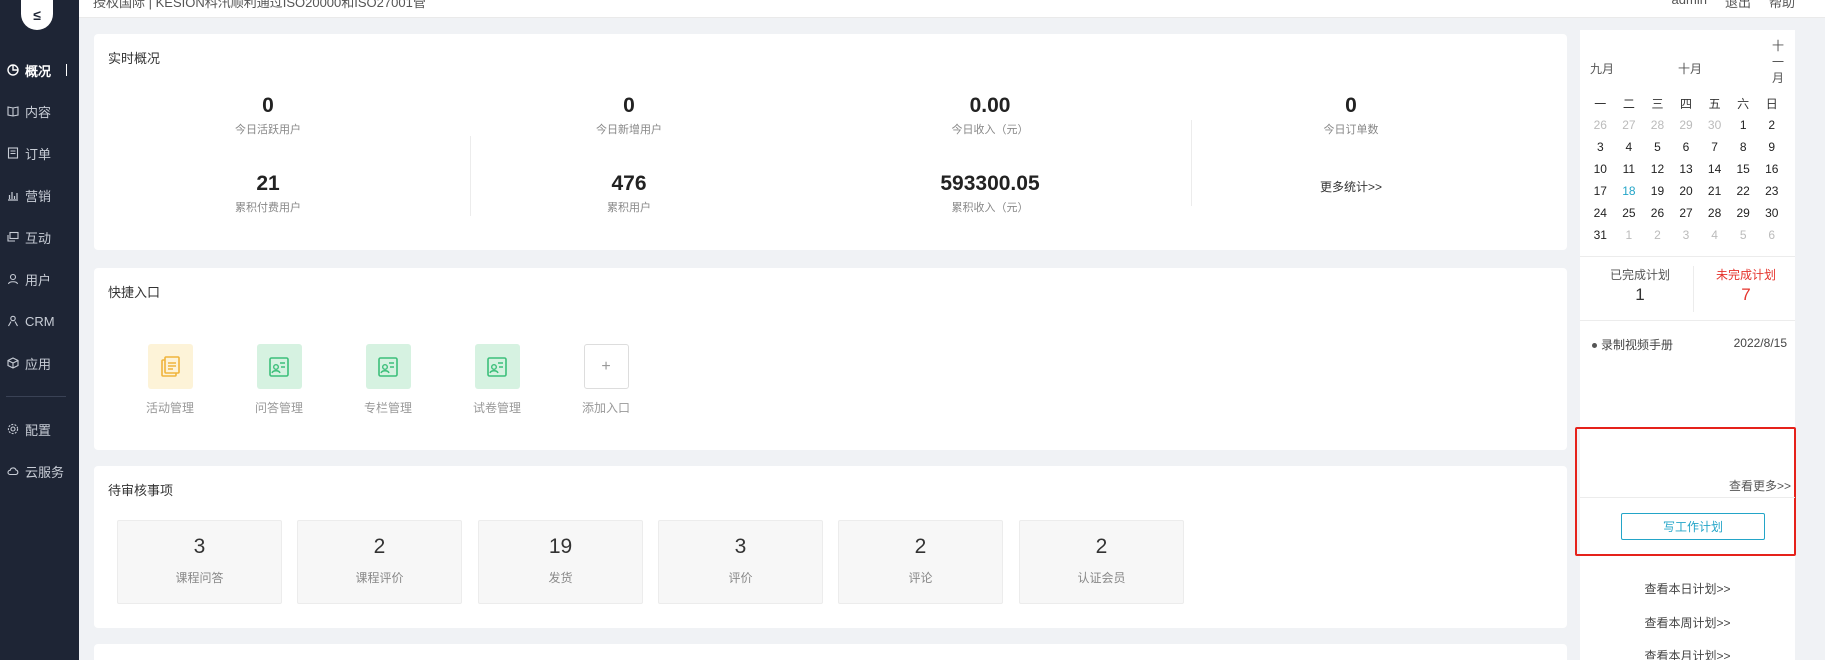 This screenshot has width=1825, height=660. Describe the element at coordinates (1657, 191) in the screenshot. I see `calendar-day: 19` at that location.